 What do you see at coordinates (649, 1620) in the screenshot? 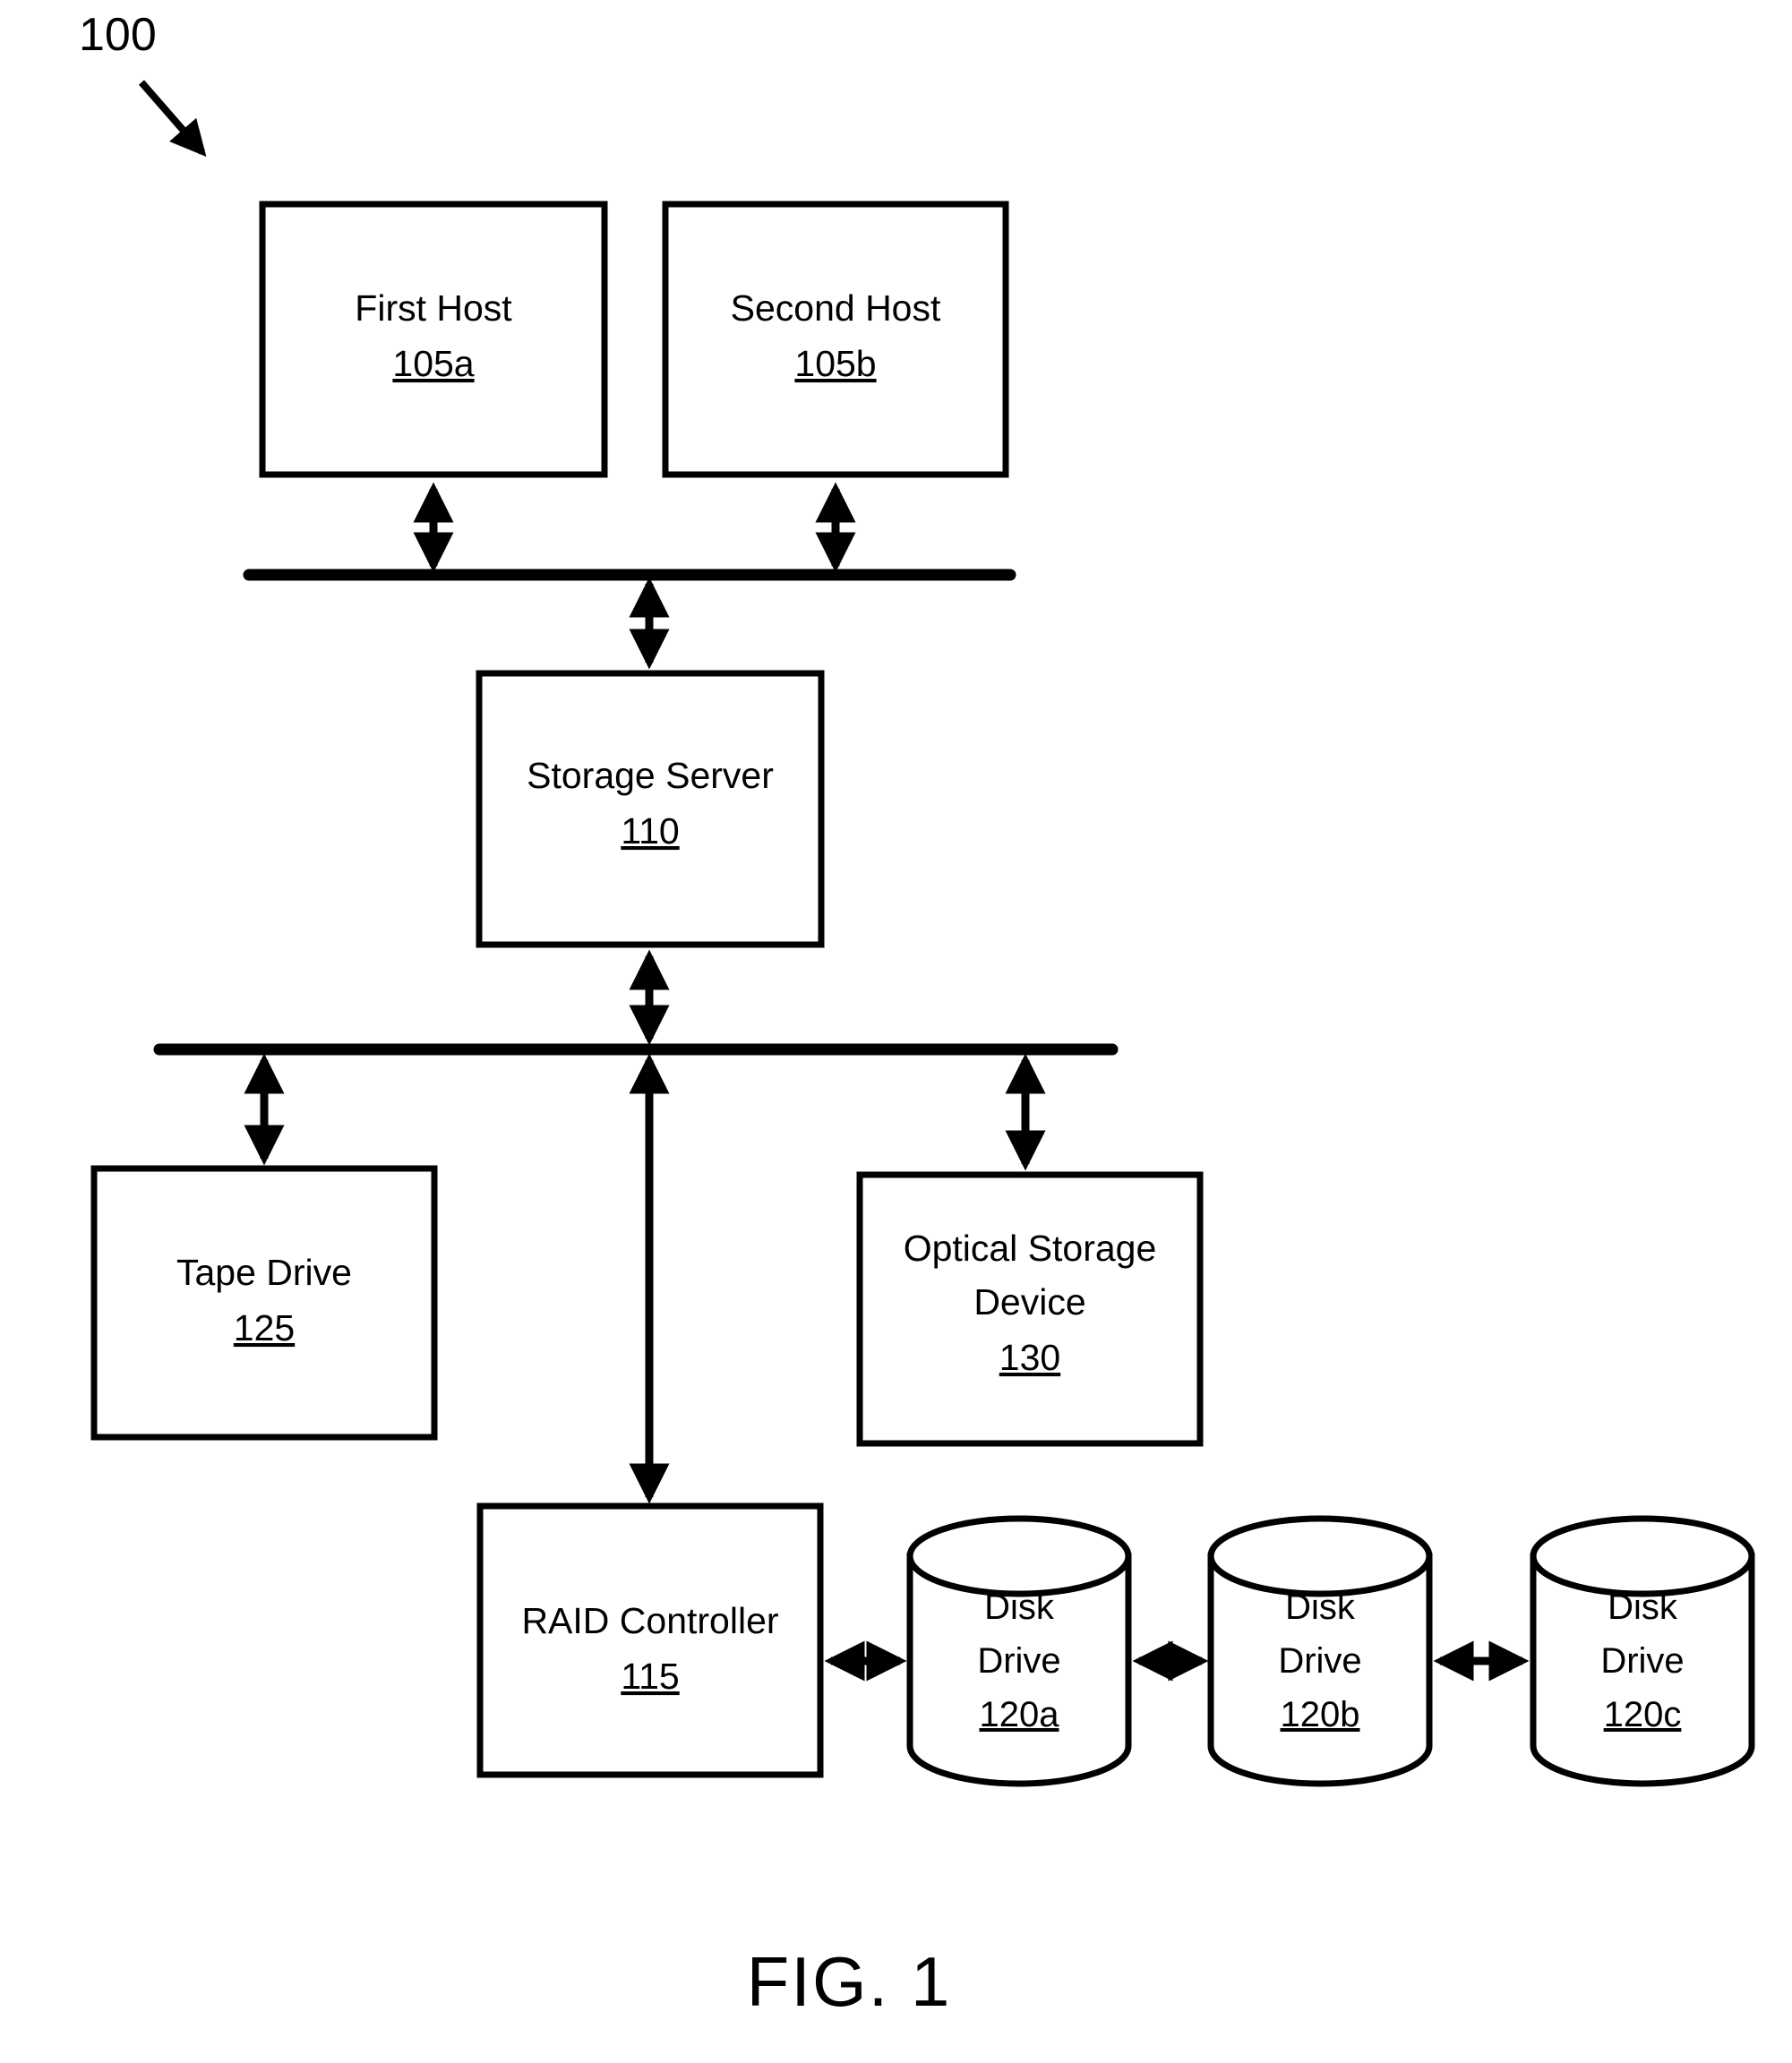
I see `raid-controller-label: RAID Controller` at bounding box center [649, 1620].